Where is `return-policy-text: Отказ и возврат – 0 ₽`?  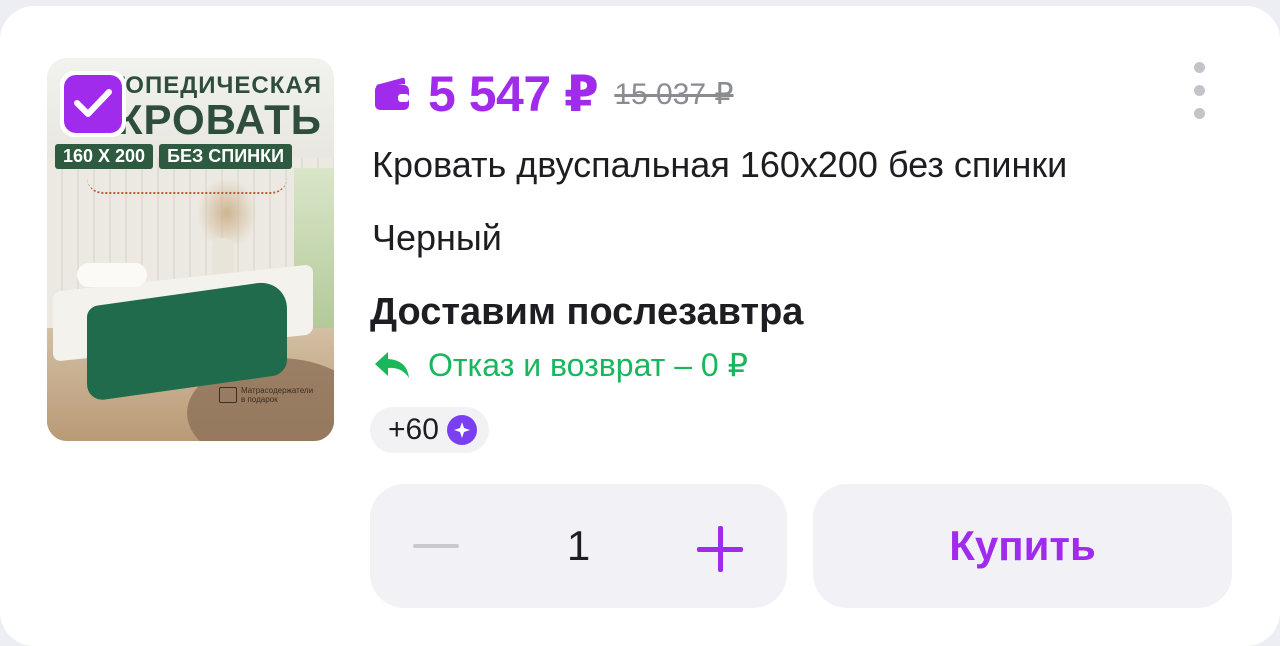 return-policy-text: Отказ и возврат – 0 ₽ is located at coordinates (588, 365).